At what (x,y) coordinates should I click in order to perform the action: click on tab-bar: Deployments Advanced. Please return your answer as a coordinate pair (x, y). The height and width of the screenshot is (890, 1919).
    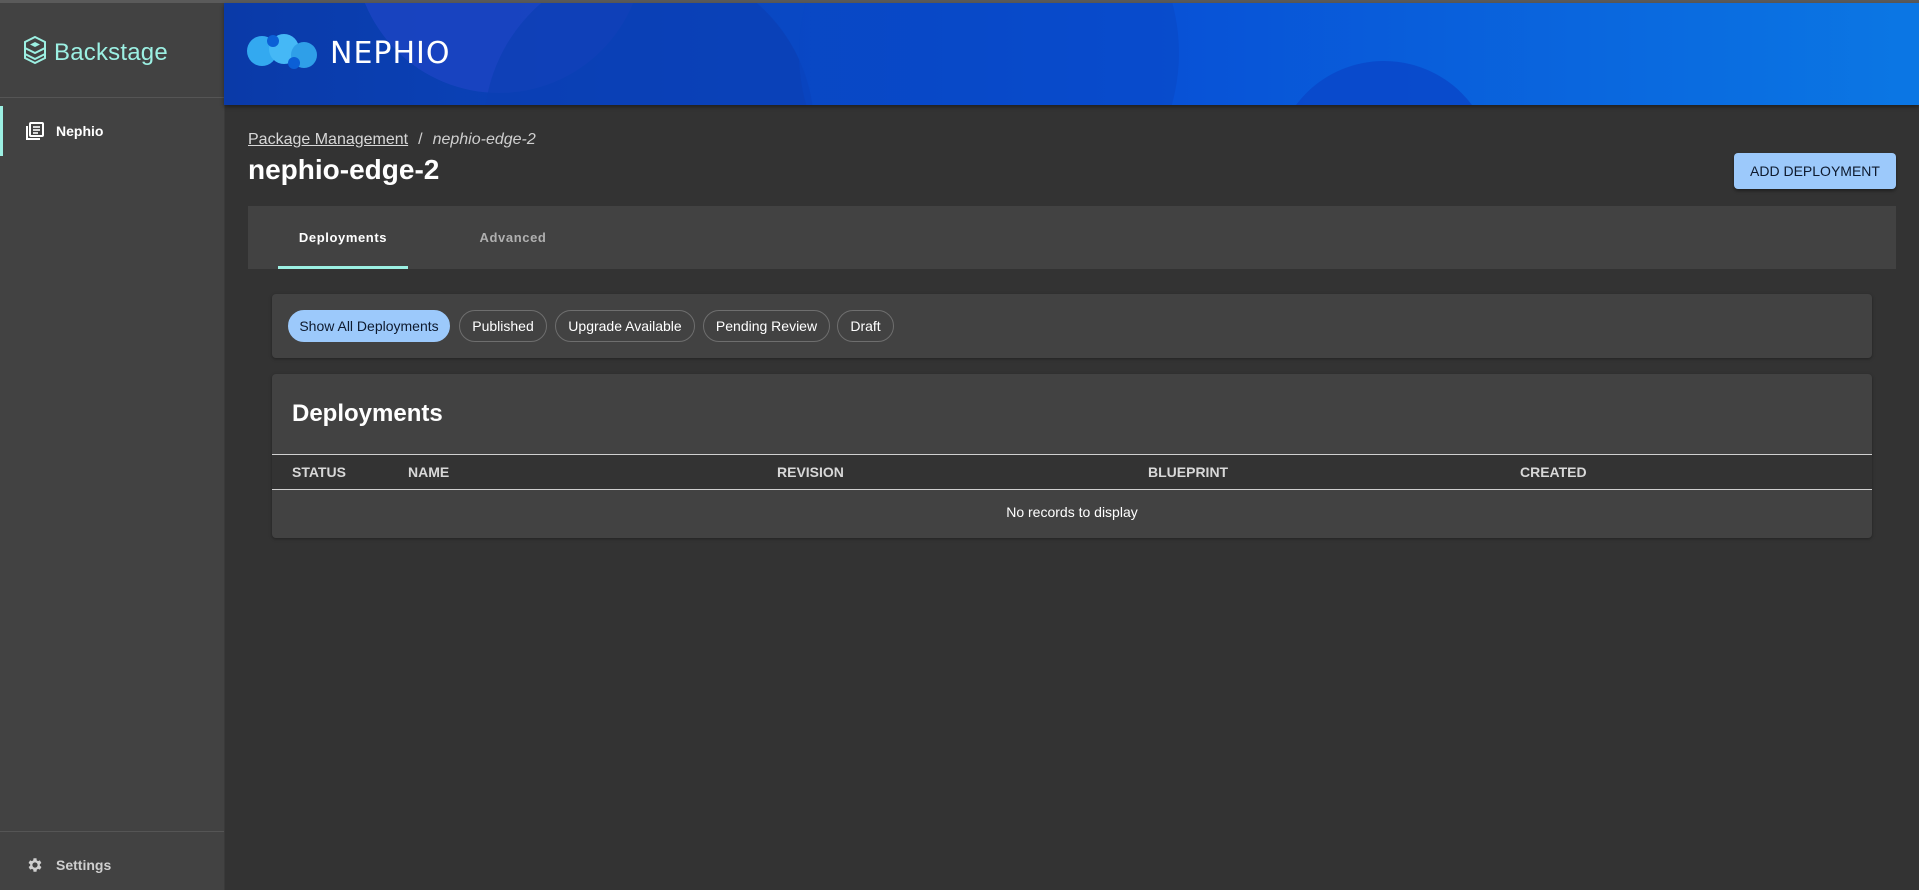
    Looking at the image, I should click on (1072, 237).